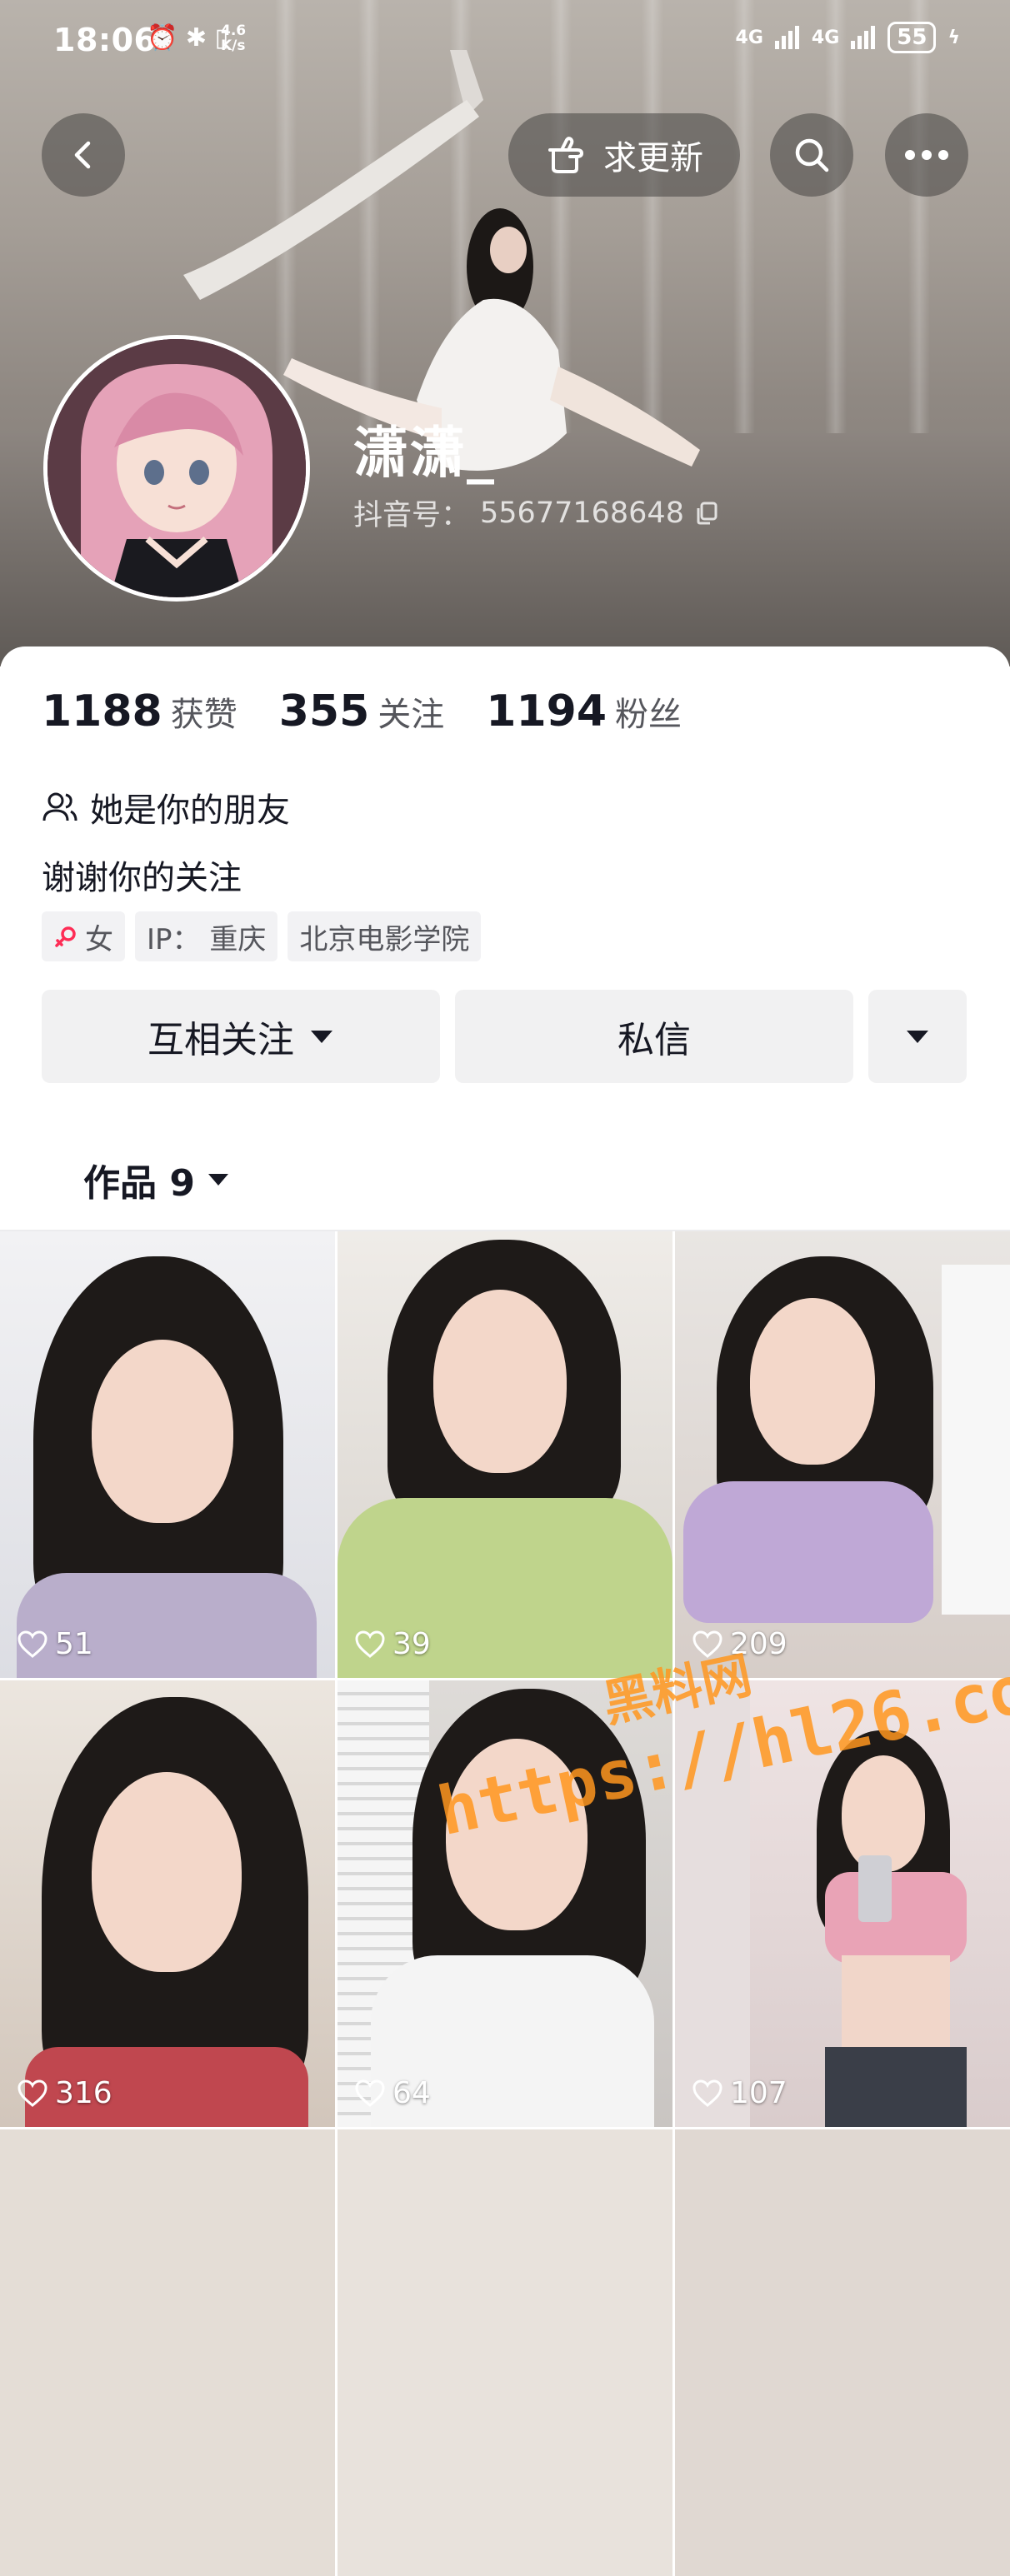 The height and width of the screenshot is (2576, 1010). I want to click on request-update-label: 求更新, so click(653, 158).